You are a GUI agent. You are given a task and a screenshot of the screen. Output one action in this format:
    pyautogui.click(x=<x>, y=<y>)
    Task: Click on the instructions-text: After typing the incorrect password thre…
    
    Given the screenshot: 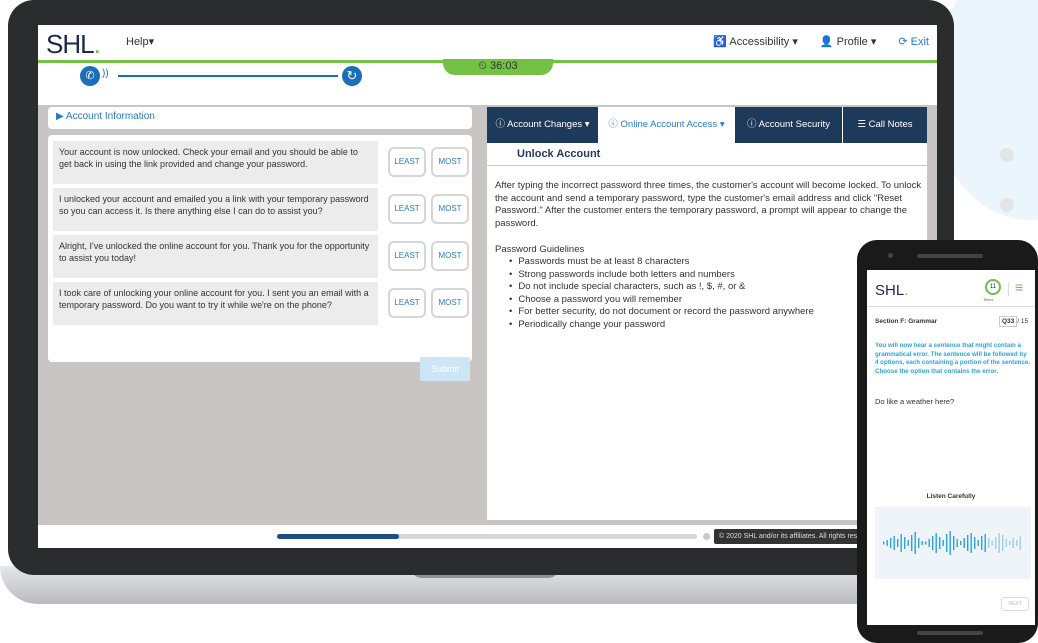 What is the action you would take?
    pyautogui.click(x=708, y=204)
    